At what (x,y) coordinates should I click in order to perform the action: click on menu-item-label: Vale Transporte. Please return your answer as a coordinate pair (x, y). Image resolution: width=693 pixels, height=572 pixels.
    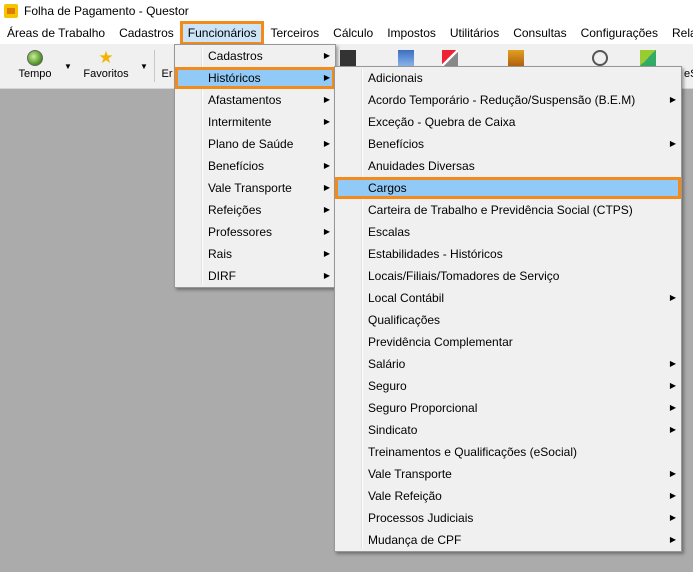
    Looking at the image, I should click on (250, 188).